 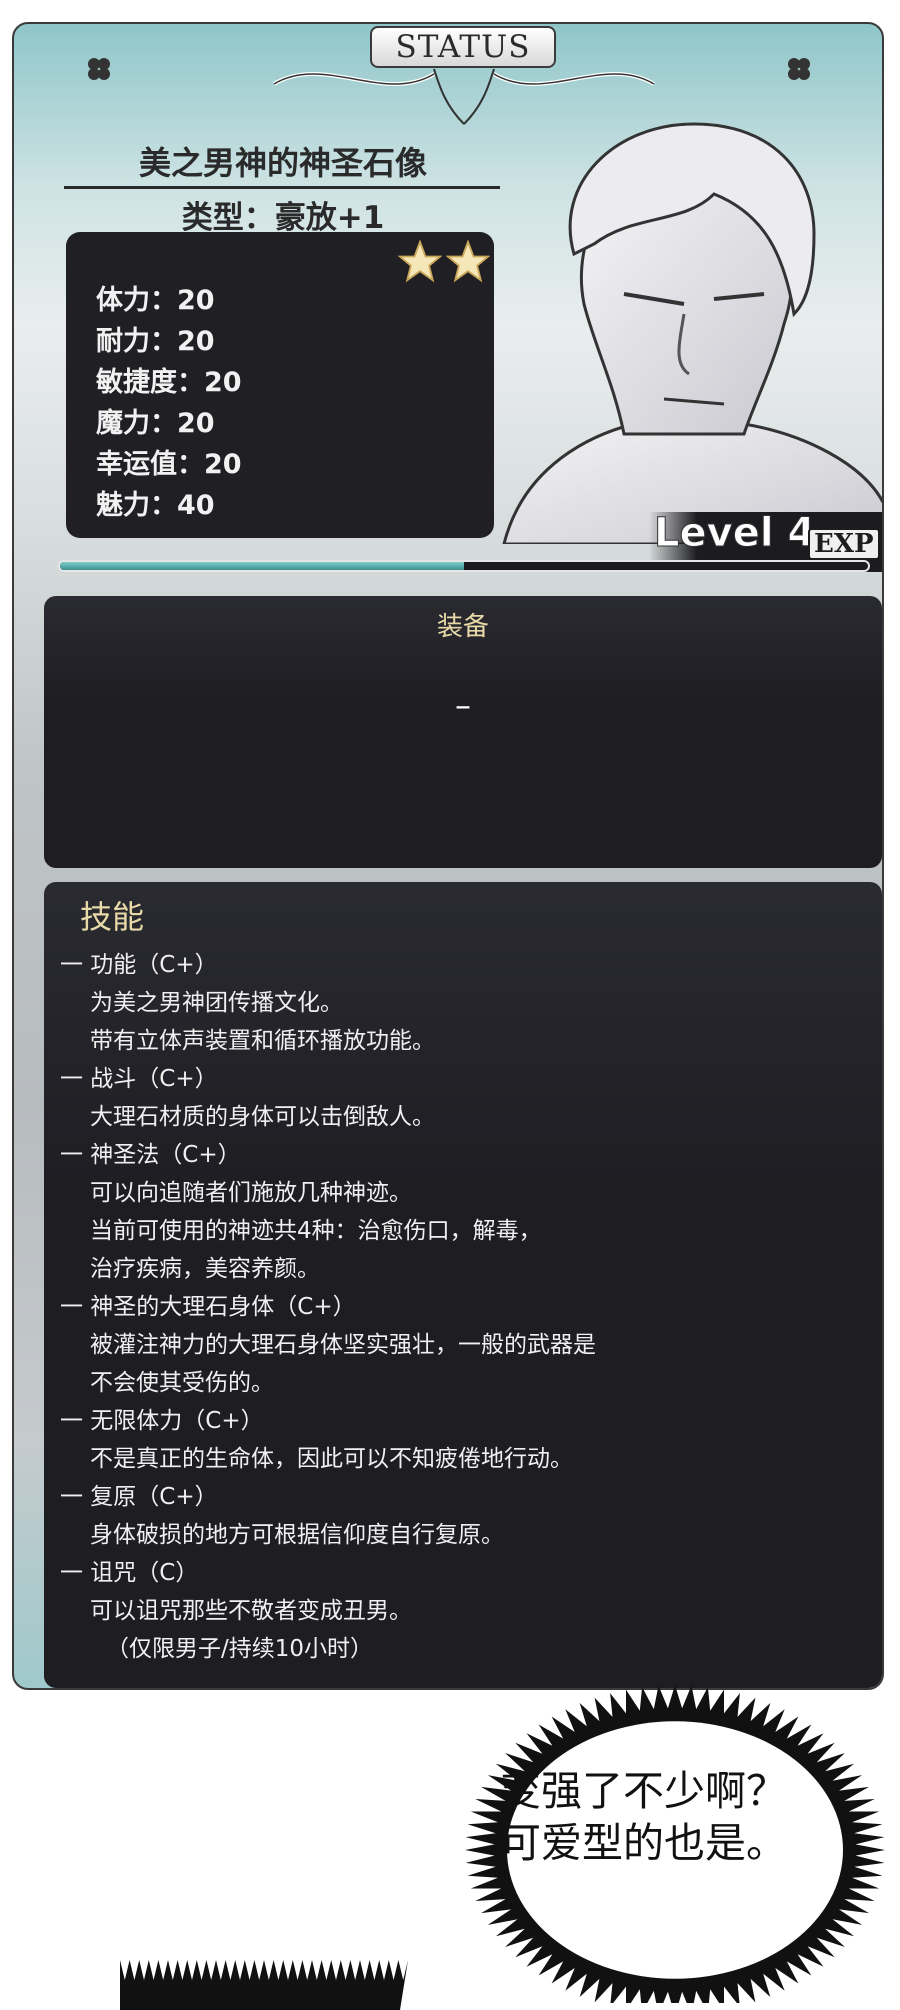 I want to click on skill-description: 可以向追随者们施放几种神迹。, so click(x=251, y=1193).